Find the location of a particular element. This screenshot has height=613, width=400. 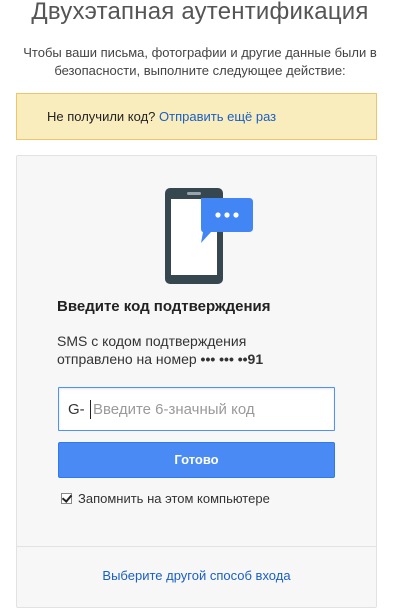

submit-button: Готово is located at coordinates (196, 460).